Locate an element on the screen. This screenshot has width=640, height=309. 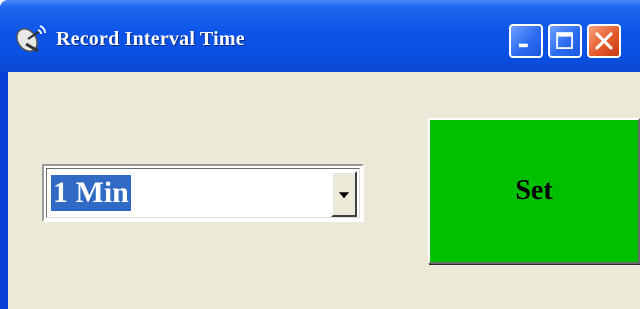
window-title: Record Interval Time is located at coordinates (150, 39).